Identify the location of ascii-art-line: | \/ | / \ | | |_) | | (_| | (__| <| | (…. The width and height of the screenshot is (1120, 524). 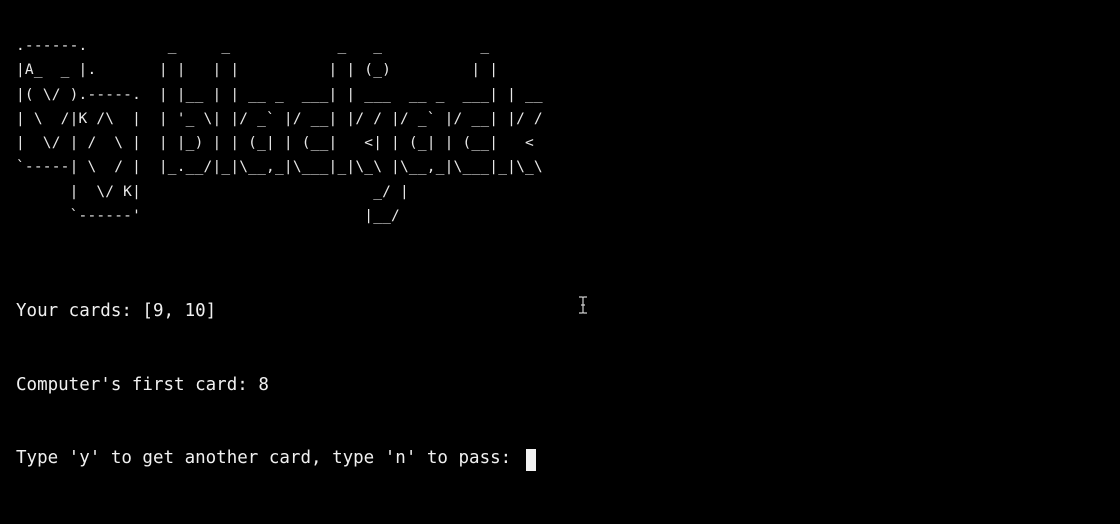
(275, 143).